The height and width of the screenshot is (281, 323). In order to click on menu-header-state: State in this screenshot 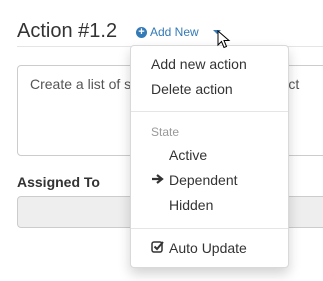, I will do `click(165, 132)`.